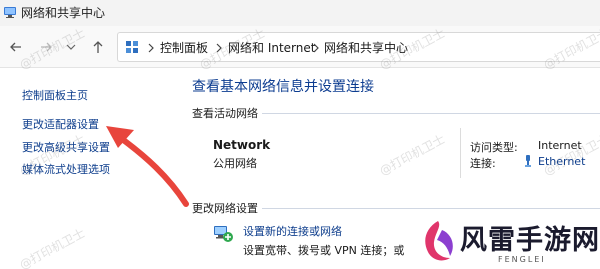  What do you see at coordinates (147, 166) in the screenshot?
I see `annotation-arrow` at bounding box center [147, 166].